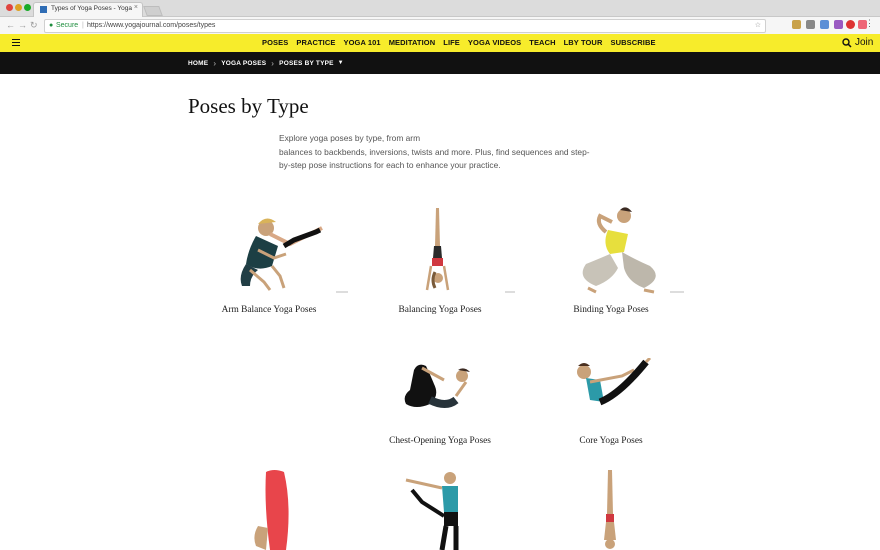 Image resolution: width=880 pixels, height=550 pixels. What do you see at coordinates (470, 250) in the screenshot?
I see `handstand-figure` at bounding box center [470, 250].